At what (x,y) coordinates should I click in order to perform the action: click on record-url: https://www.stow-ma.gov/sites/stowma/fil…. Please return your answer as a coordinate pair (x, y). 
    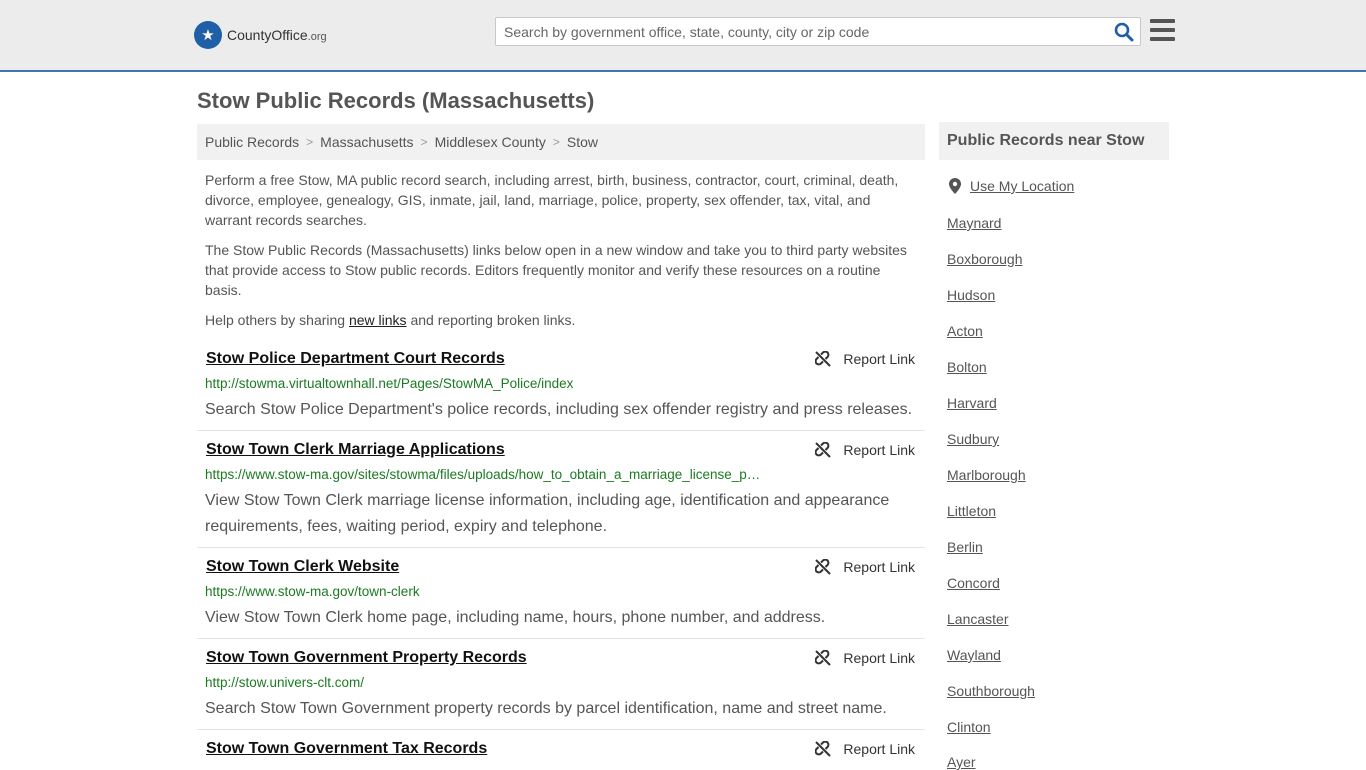
    Looking at the image, I should click on (482, 474).